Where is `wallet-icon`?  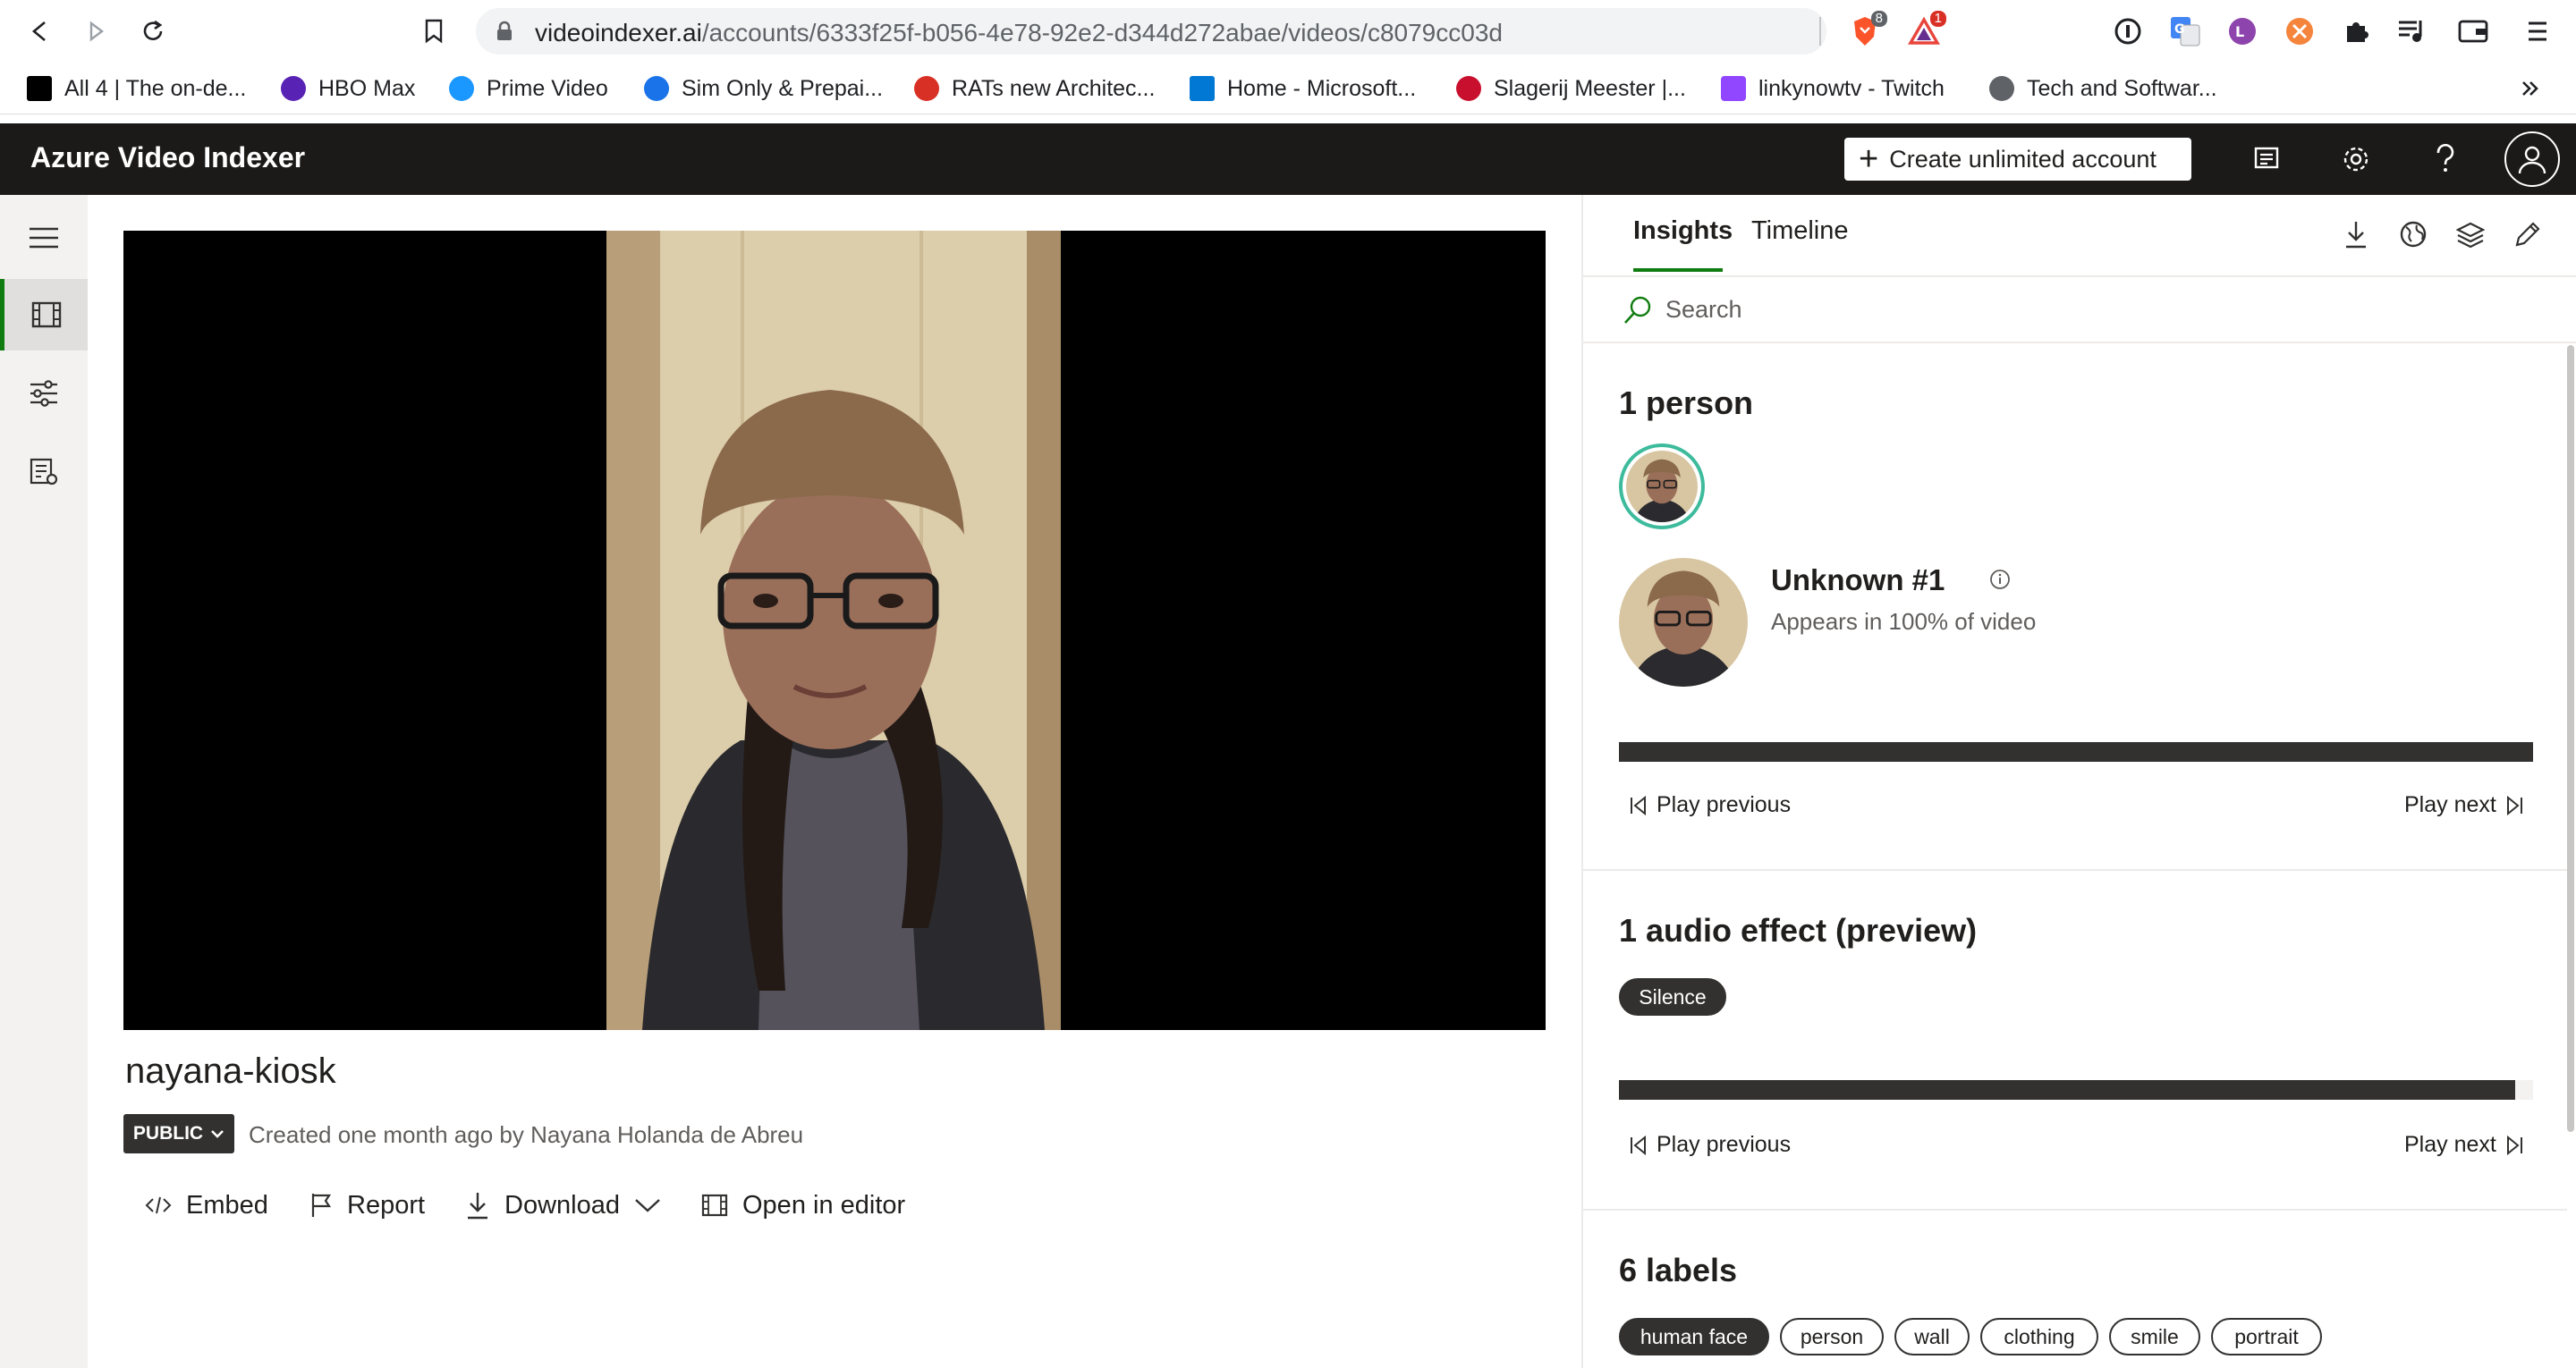 wallet-icon is located at coordinates (2473, 32).